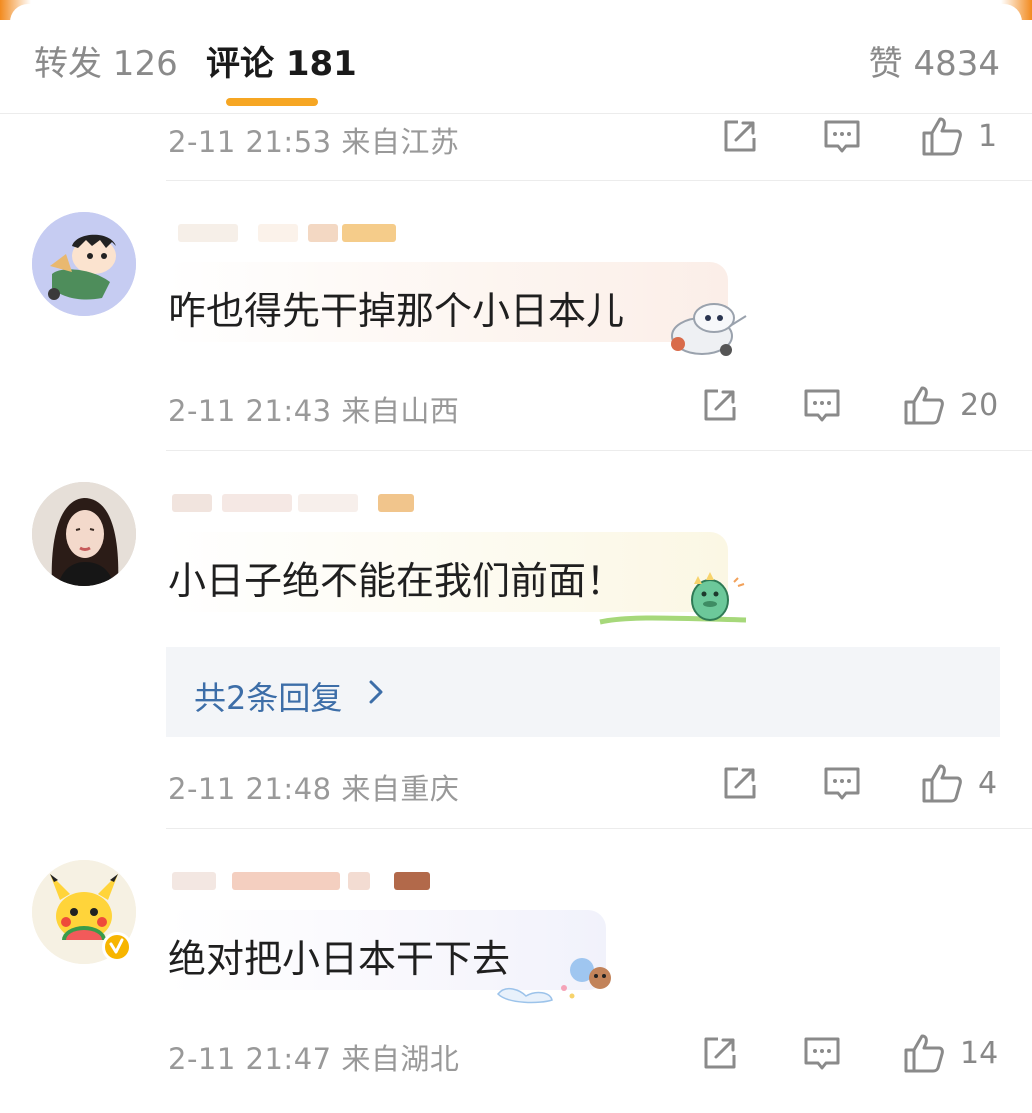 Image resolution: width=1032 pixels, height=1113 pixels. I want to click on like-button: 14, so click(950, 1053).